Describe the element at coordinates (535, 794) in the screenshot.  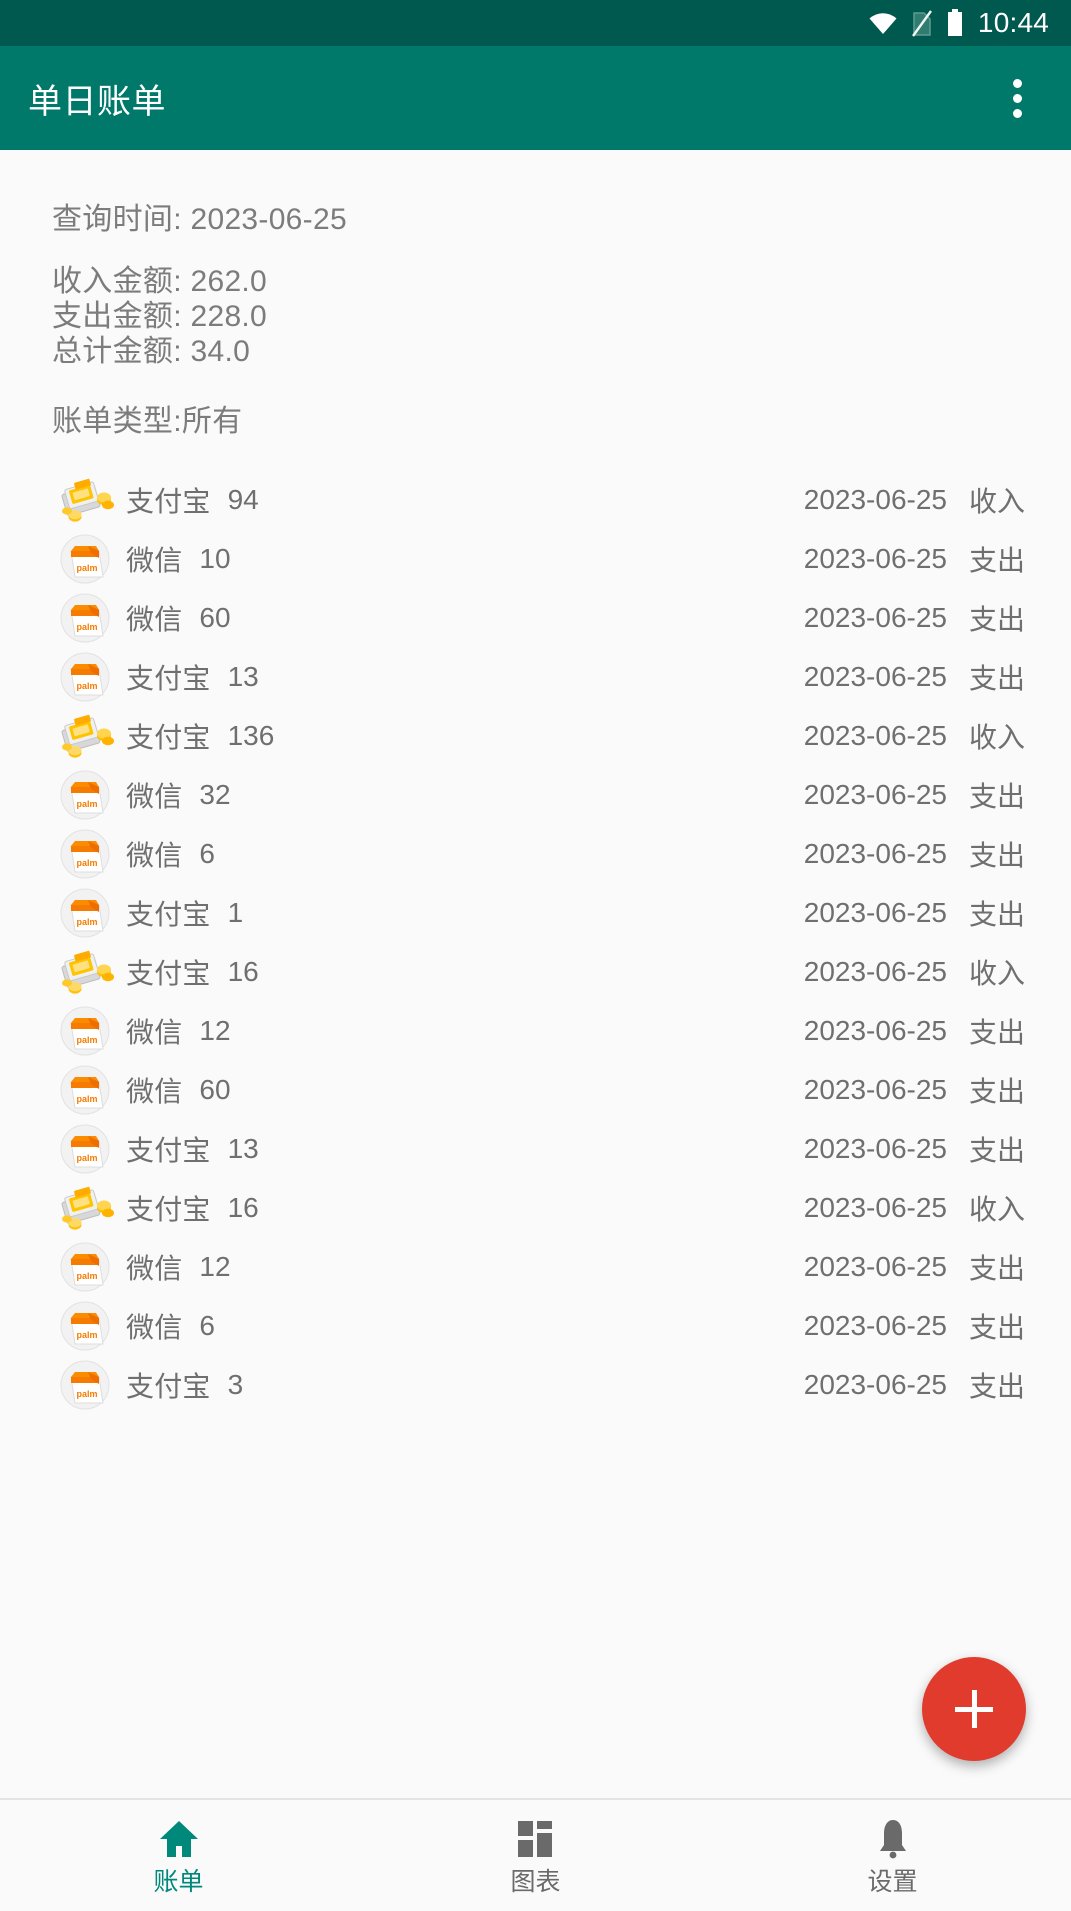
I see `bill-row: palm 微信 32 2023-06-25 支出` at that location.